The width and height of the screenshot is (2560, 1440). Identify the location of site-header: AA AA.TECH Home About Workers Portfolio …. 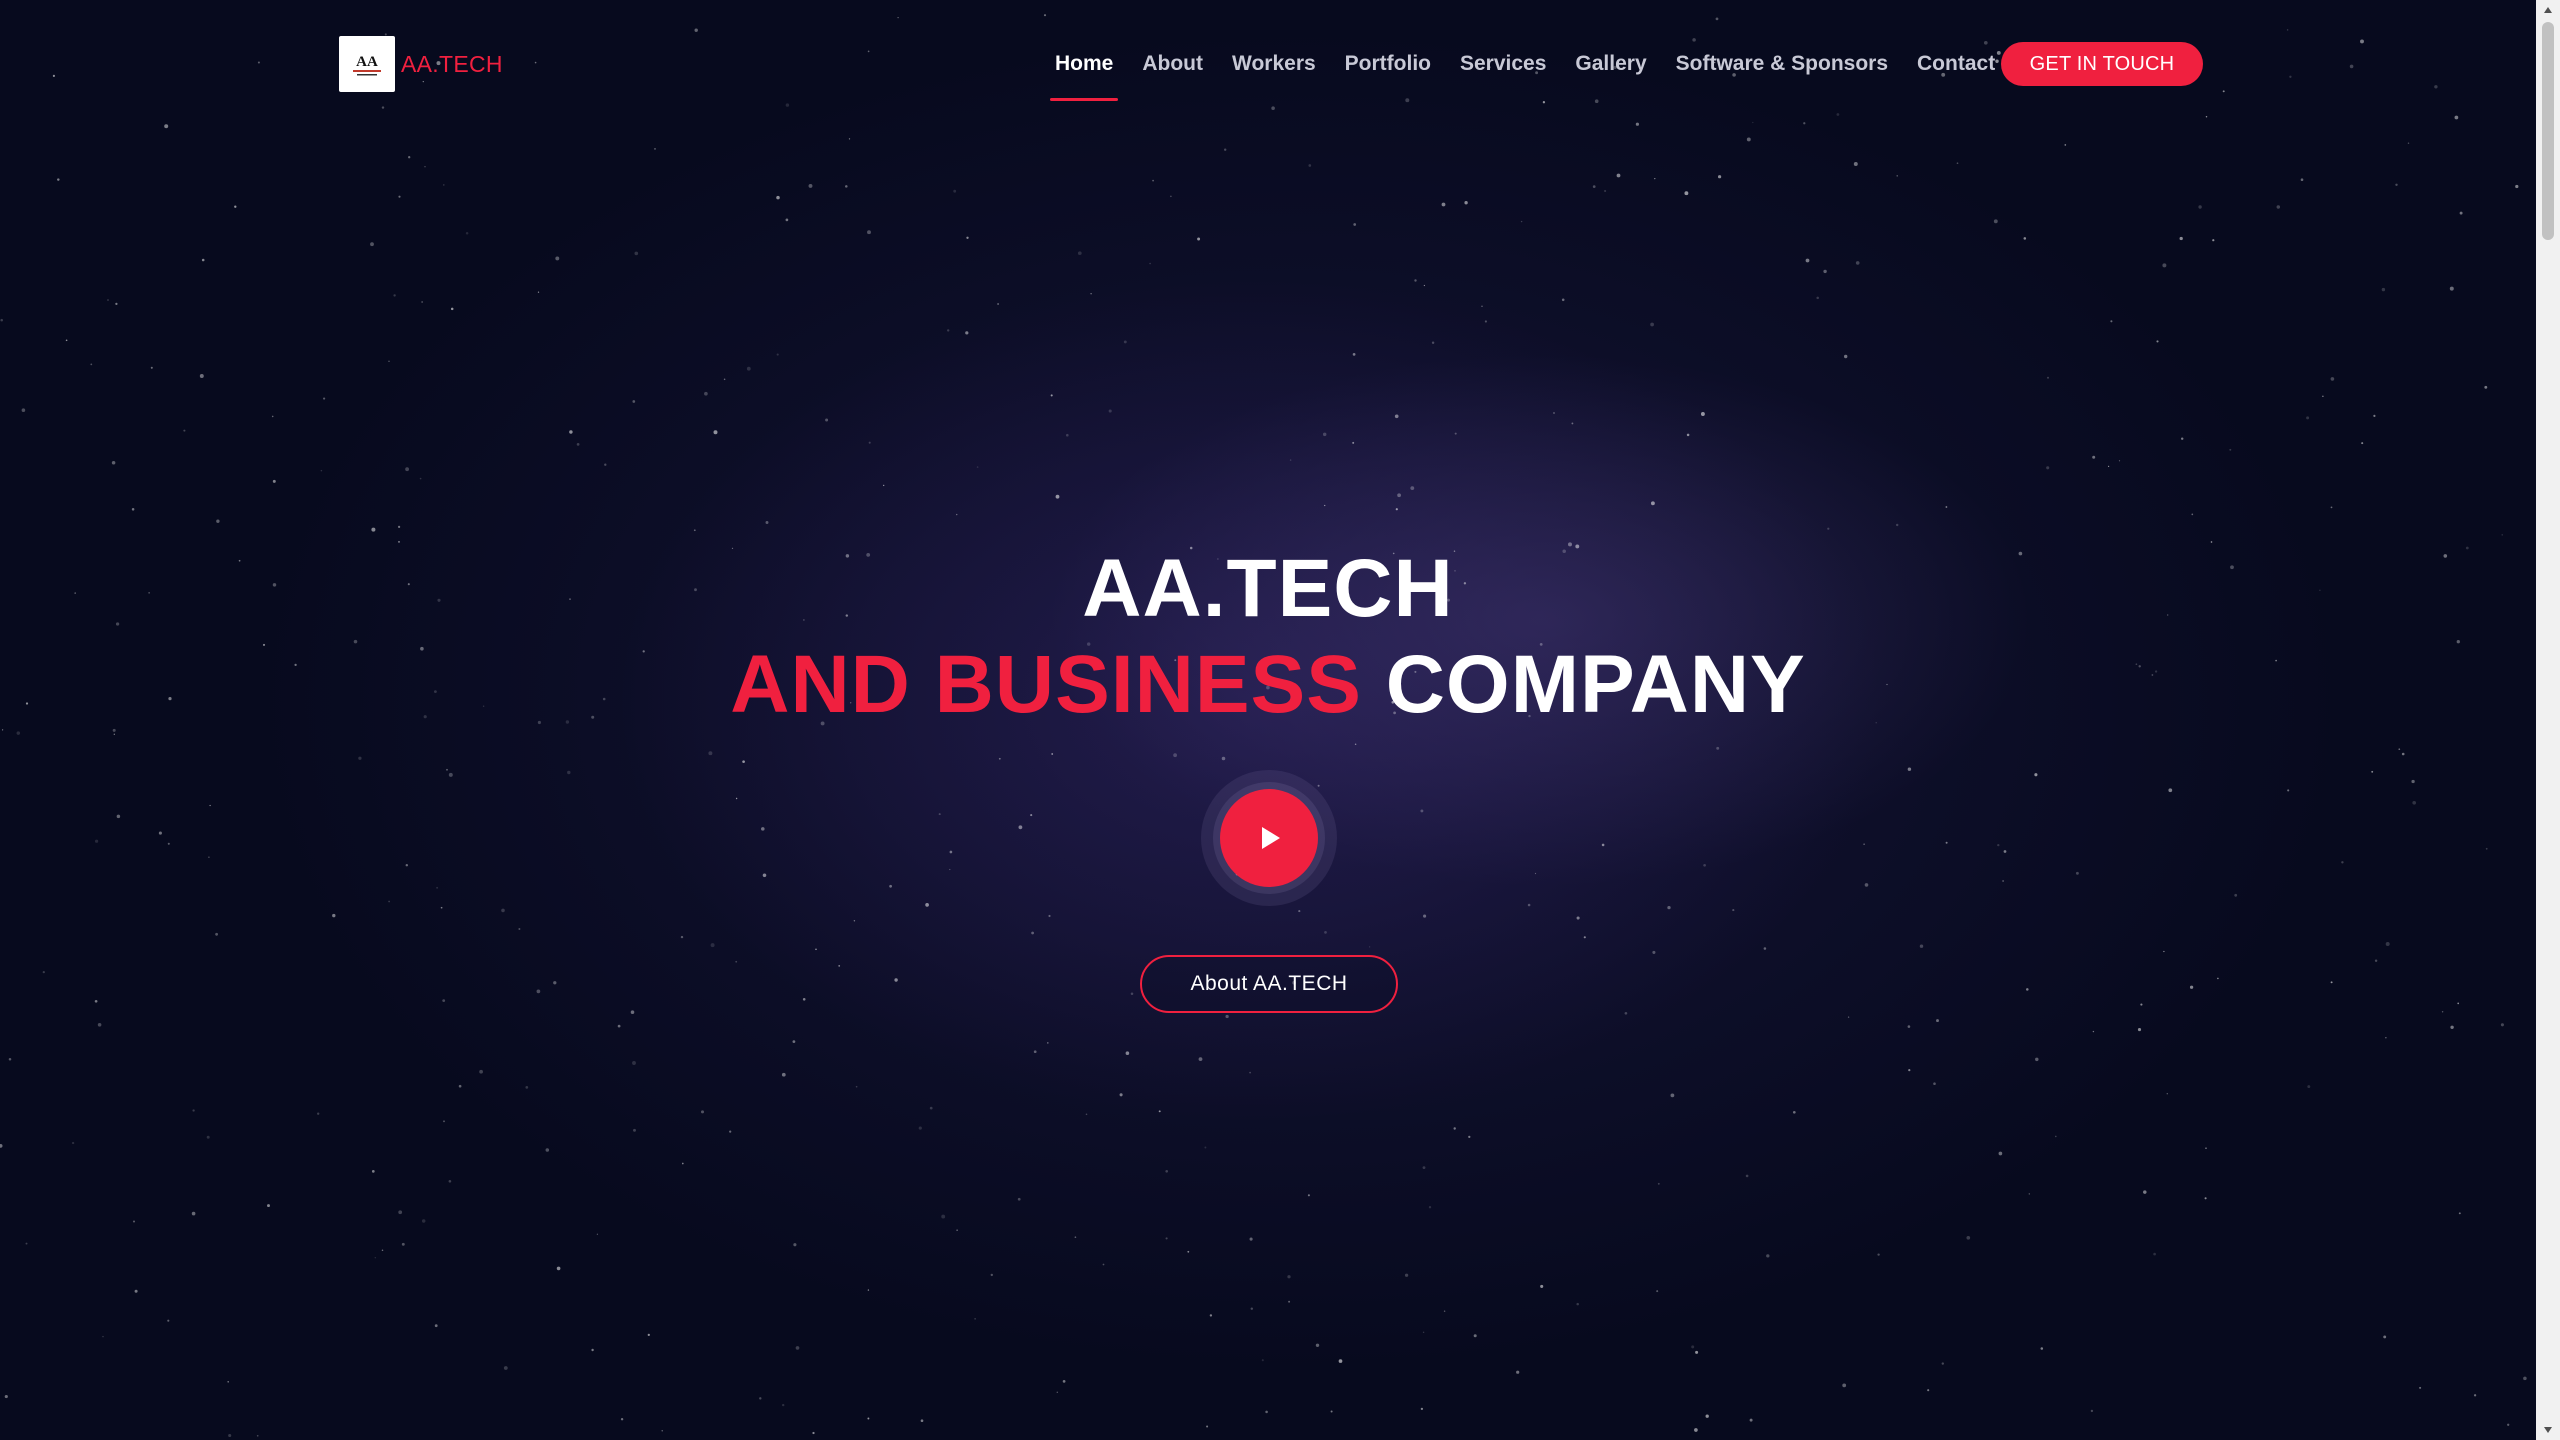
(1268, 65).